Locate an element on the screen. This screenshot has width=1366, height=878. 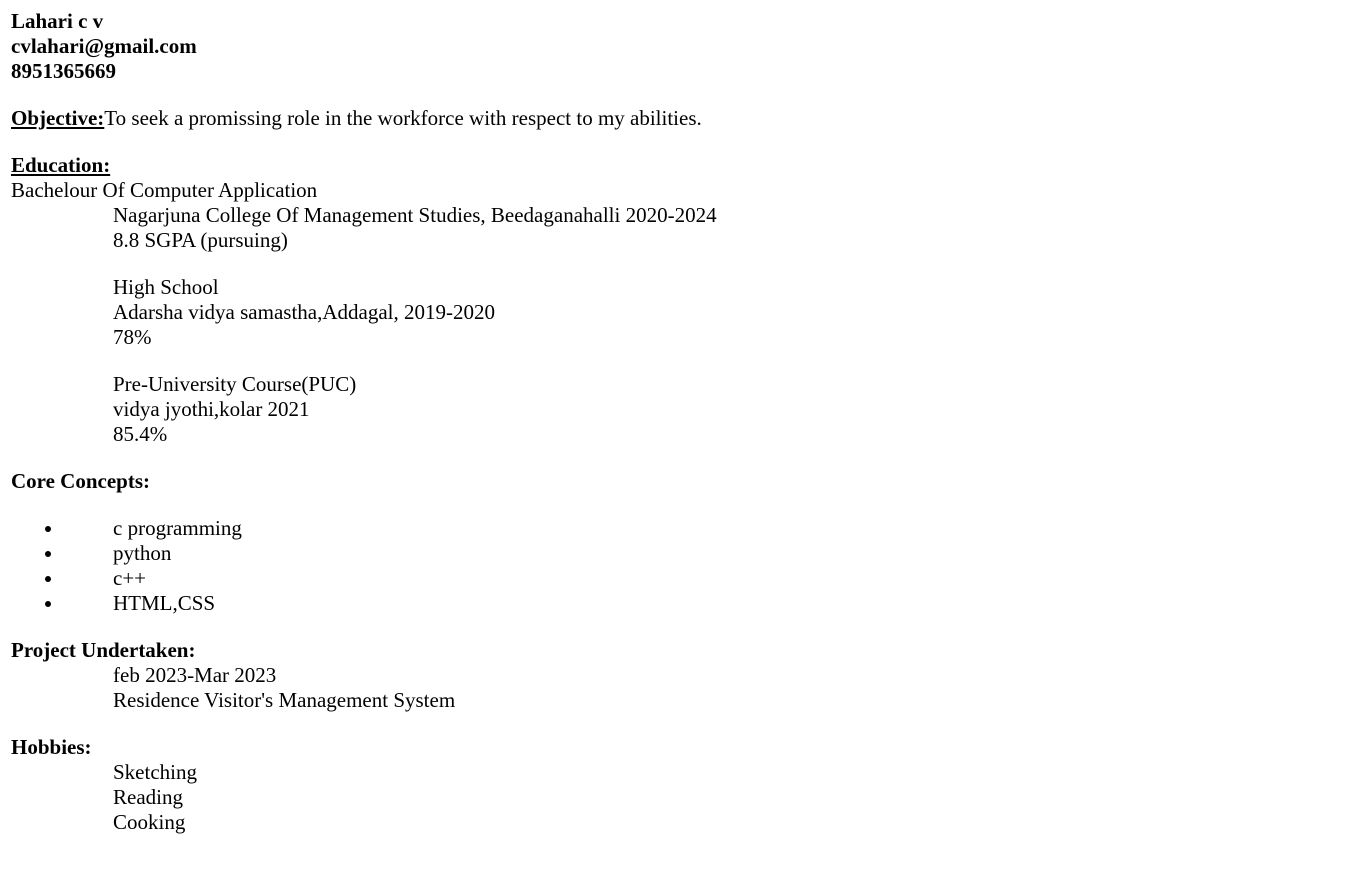
project-title: Residence Visitor's Management System is located at coordinates (284, 700).